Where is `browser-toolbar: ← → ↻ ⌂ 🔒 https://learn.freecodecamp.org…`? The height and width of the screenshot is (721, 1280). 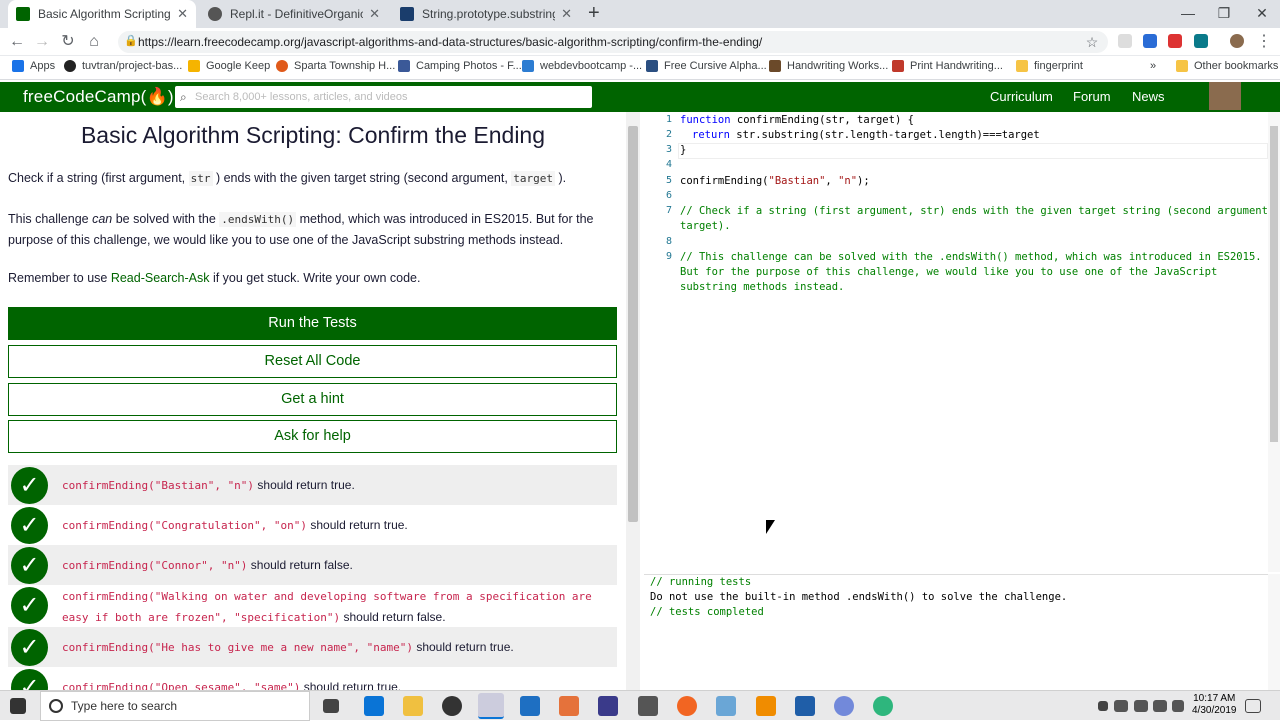
browser-toolbar: ← → ↻ ⌂ 🔒 https://learn.freecodecamp.org… is located at coordinates (640, 42).